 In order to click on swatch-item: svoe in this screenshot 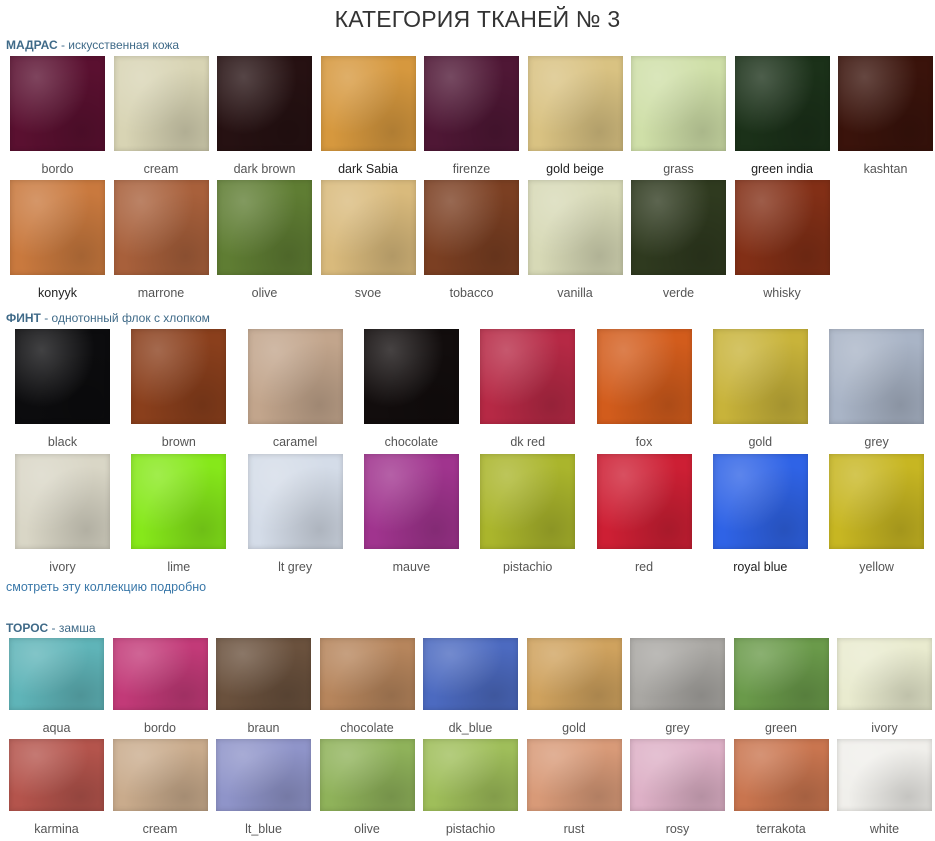, I will do `click(368, 241)`.